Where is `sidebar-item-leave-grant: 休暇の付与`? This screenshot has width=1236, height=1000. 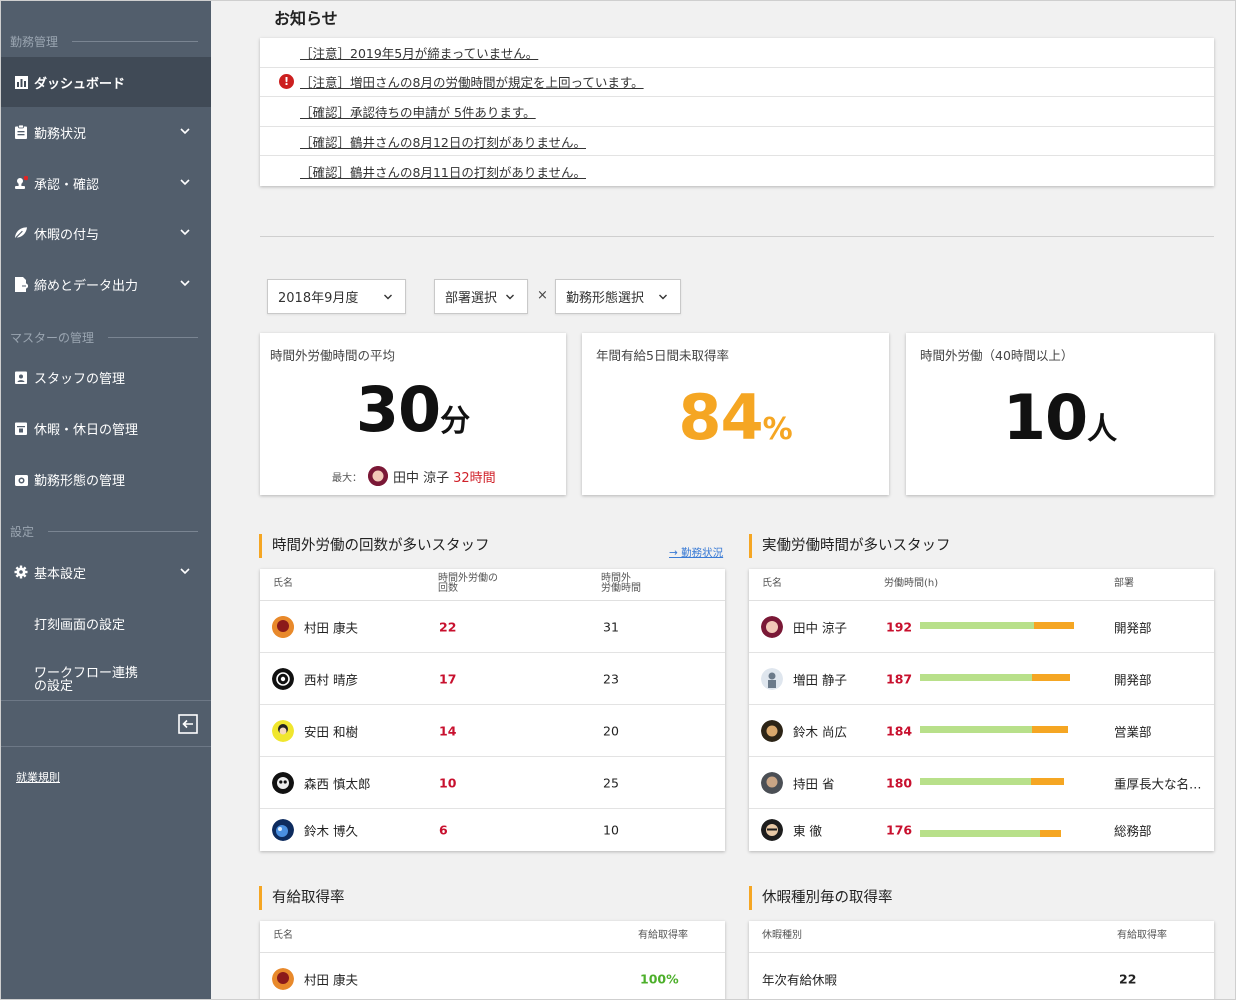
sidebar-item-leave-grant: 休暇の付与 is located at coordinates (105, 233).